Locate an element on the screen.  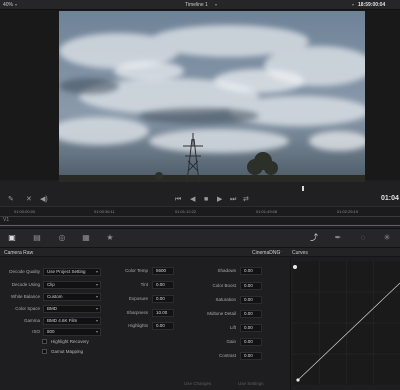
color-temp-label: Color Temp is located at coordinates (136, 270).